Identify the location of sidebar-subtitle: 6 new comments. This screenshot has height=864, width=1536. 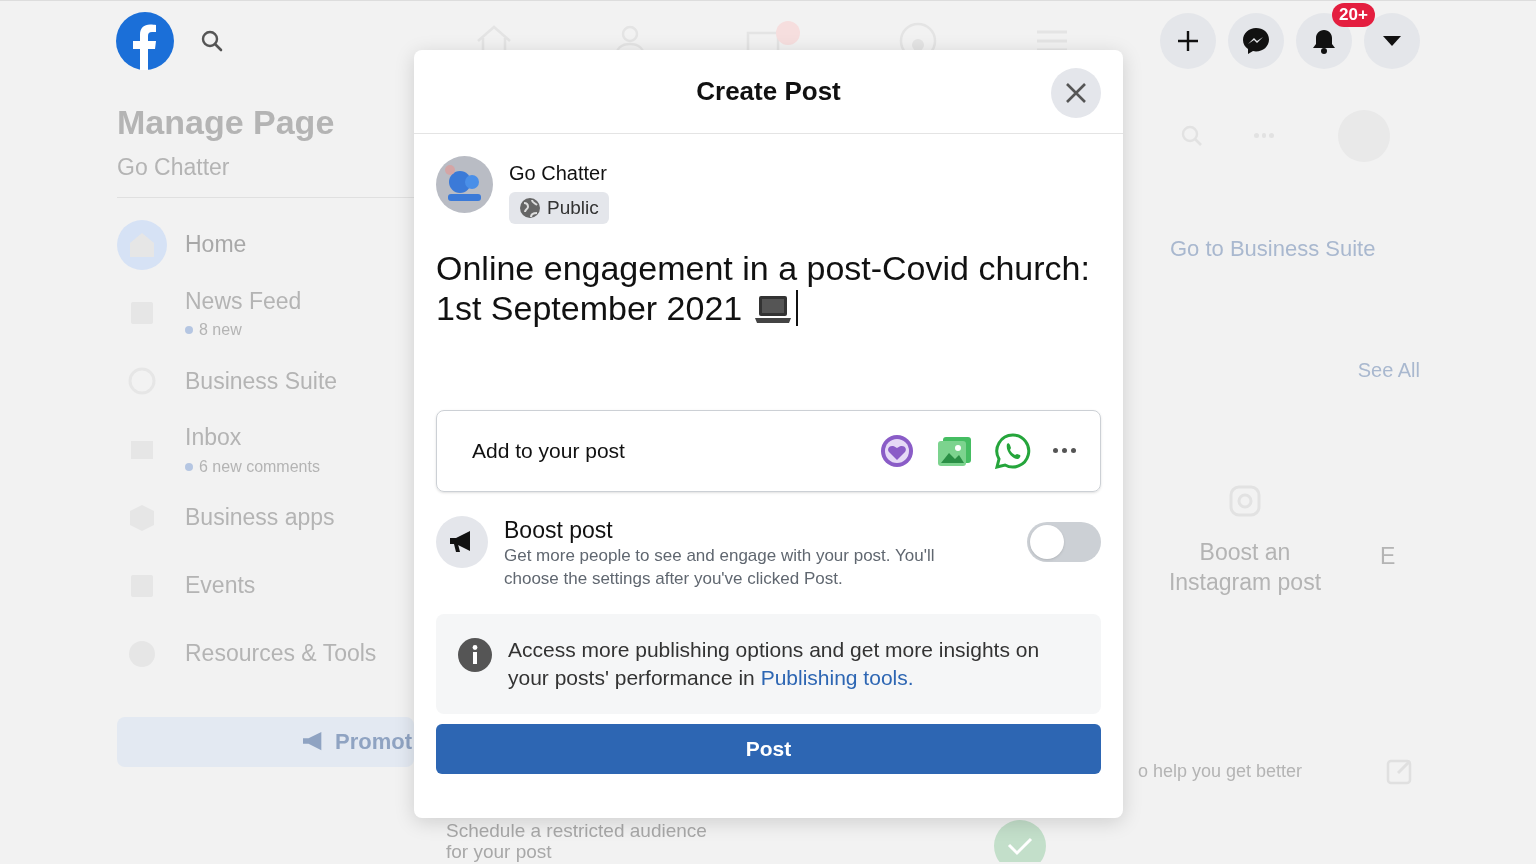
(252, 466).